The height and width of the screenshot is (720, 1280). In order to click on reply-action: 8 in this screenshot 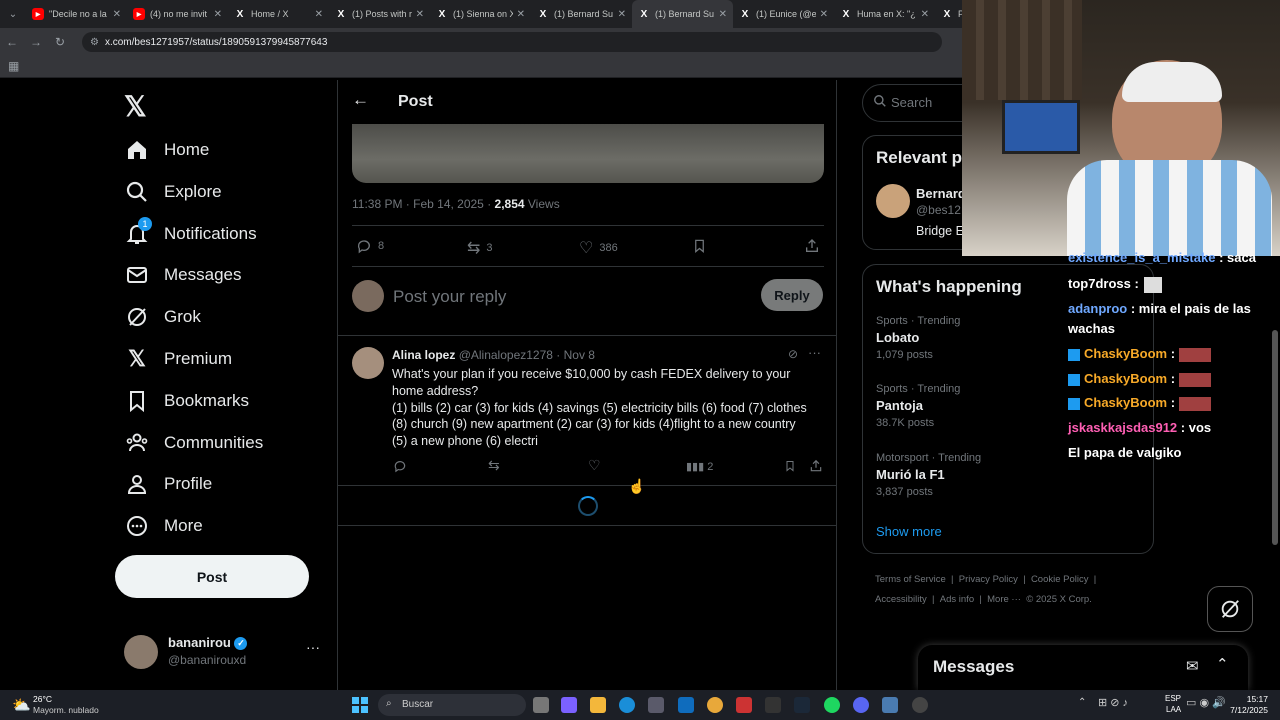, I will do `click(370, 246)`.